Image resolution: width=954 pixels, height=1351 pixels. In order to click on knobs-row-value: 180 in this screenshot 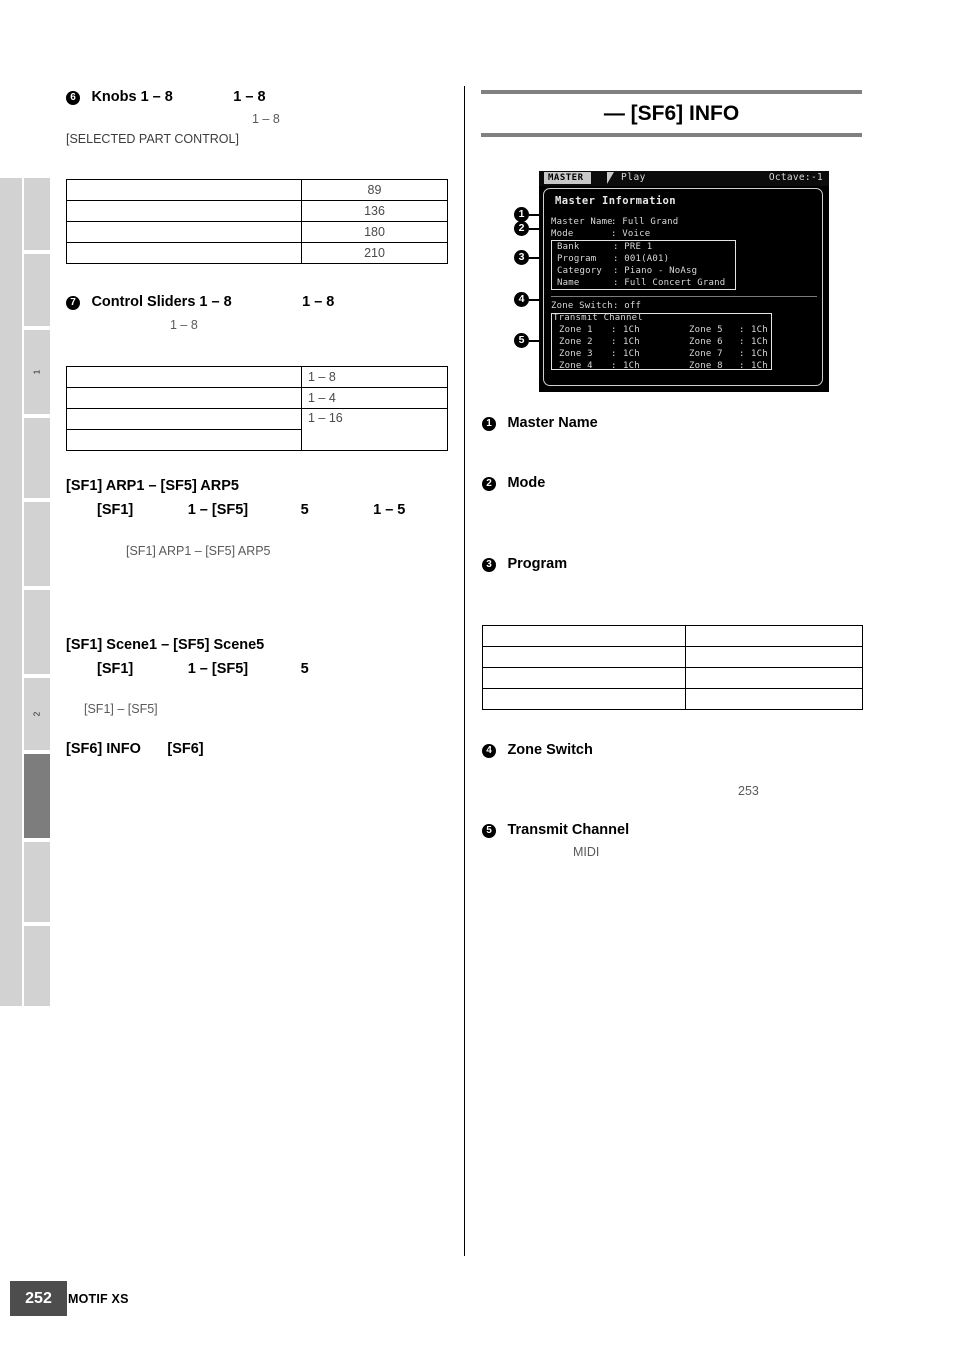, I will do `click(374, 232)`.